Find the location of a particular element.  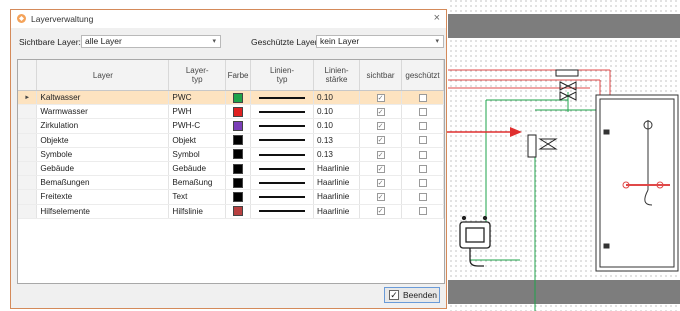

layer-name-cell: Gebäude is located at coordinates (103, 169).